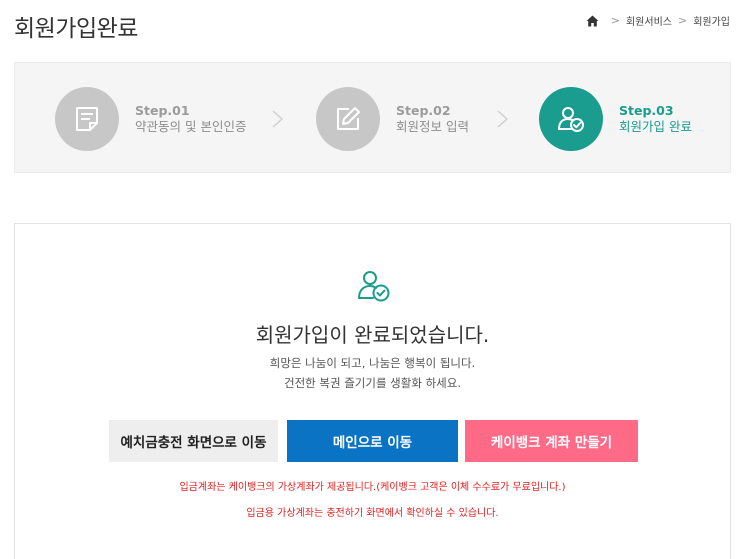  What do you see at coordinates (655, 126) in the screenshot?
I see `step-label: 회원가입 완료` at bounding box center [655, 126].